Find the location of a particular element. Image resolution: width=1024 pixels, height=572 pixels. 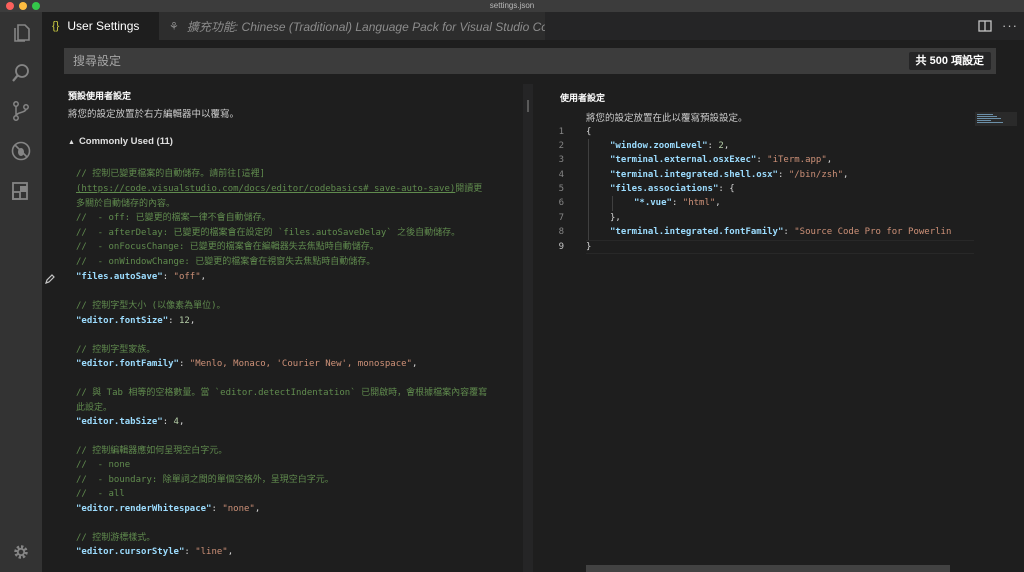

setting-key: "terminal.external.osxExec" is located at coordinates (683, 160).